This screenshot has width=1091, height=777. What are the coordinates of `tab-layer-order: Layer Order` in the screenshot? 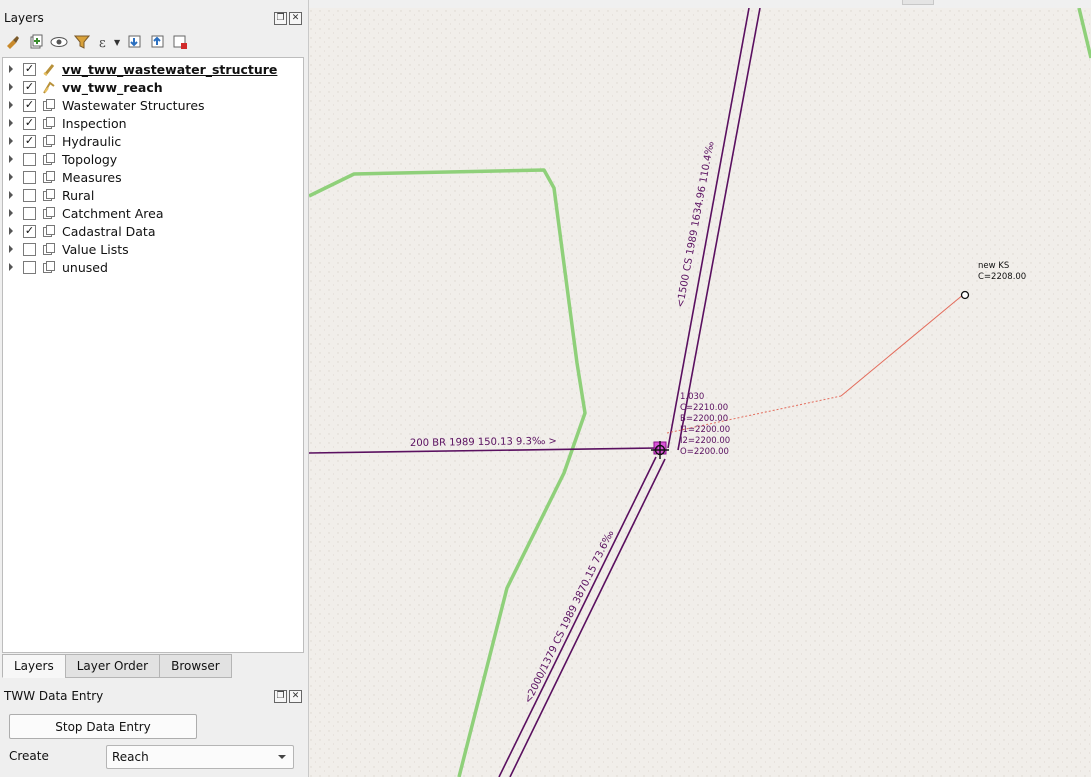 It's located at (112, 666).